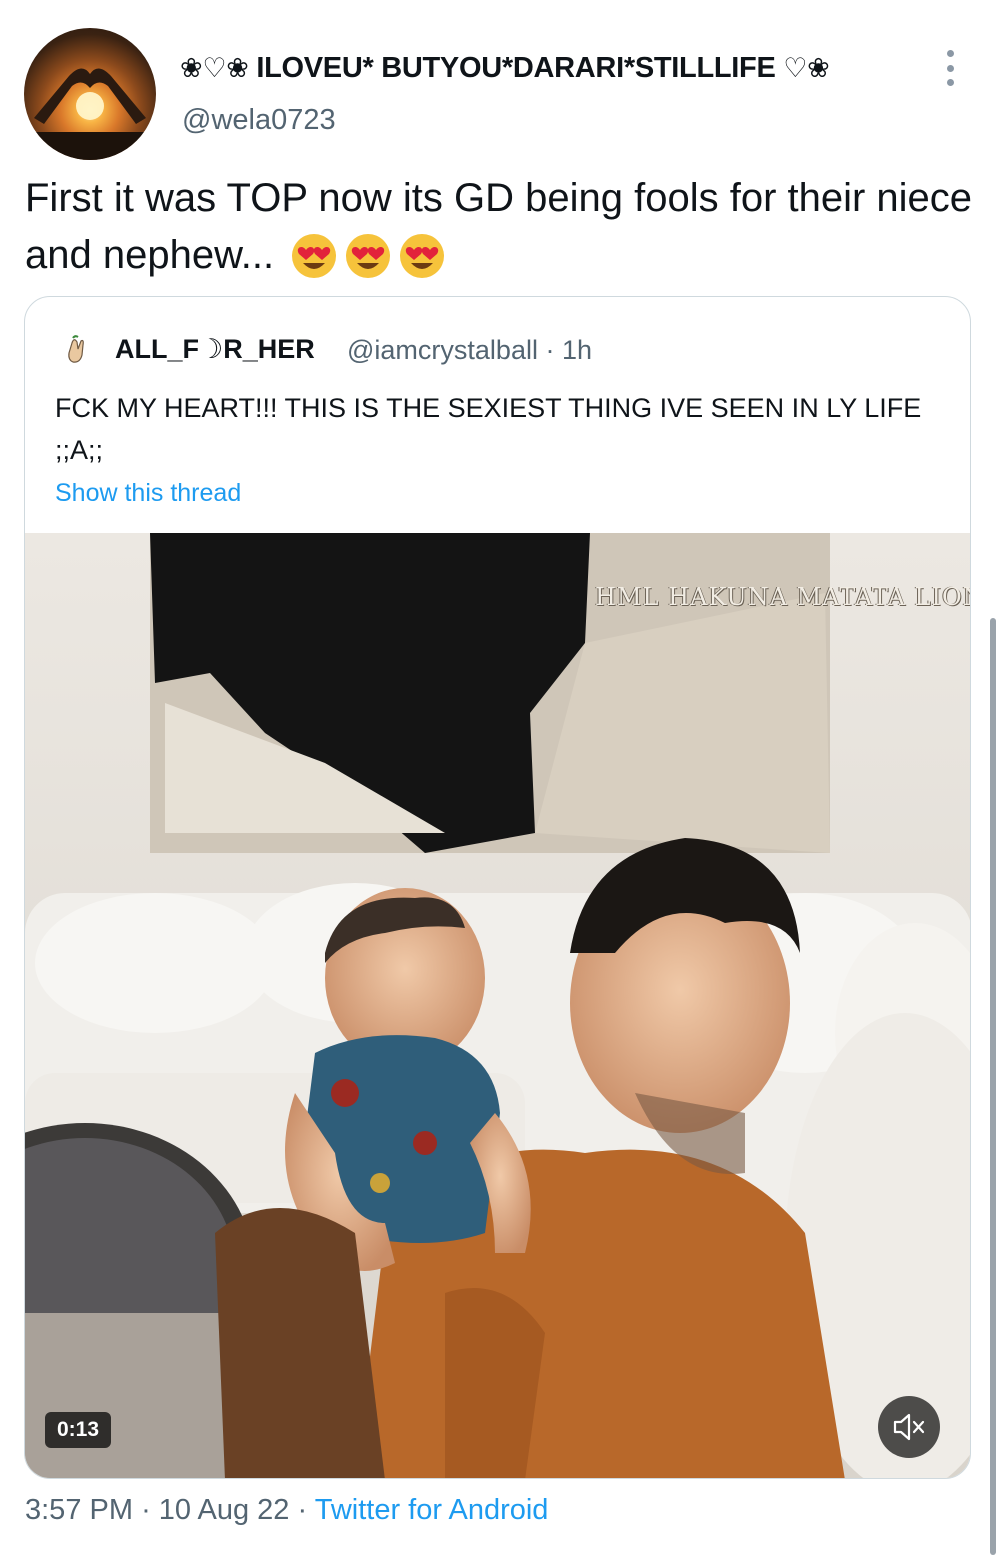 The width and height of the screenshot is (1000, 1555). I want to click on quoted-handle-time: @iamcrystalball · 1h, so click(469, 350).